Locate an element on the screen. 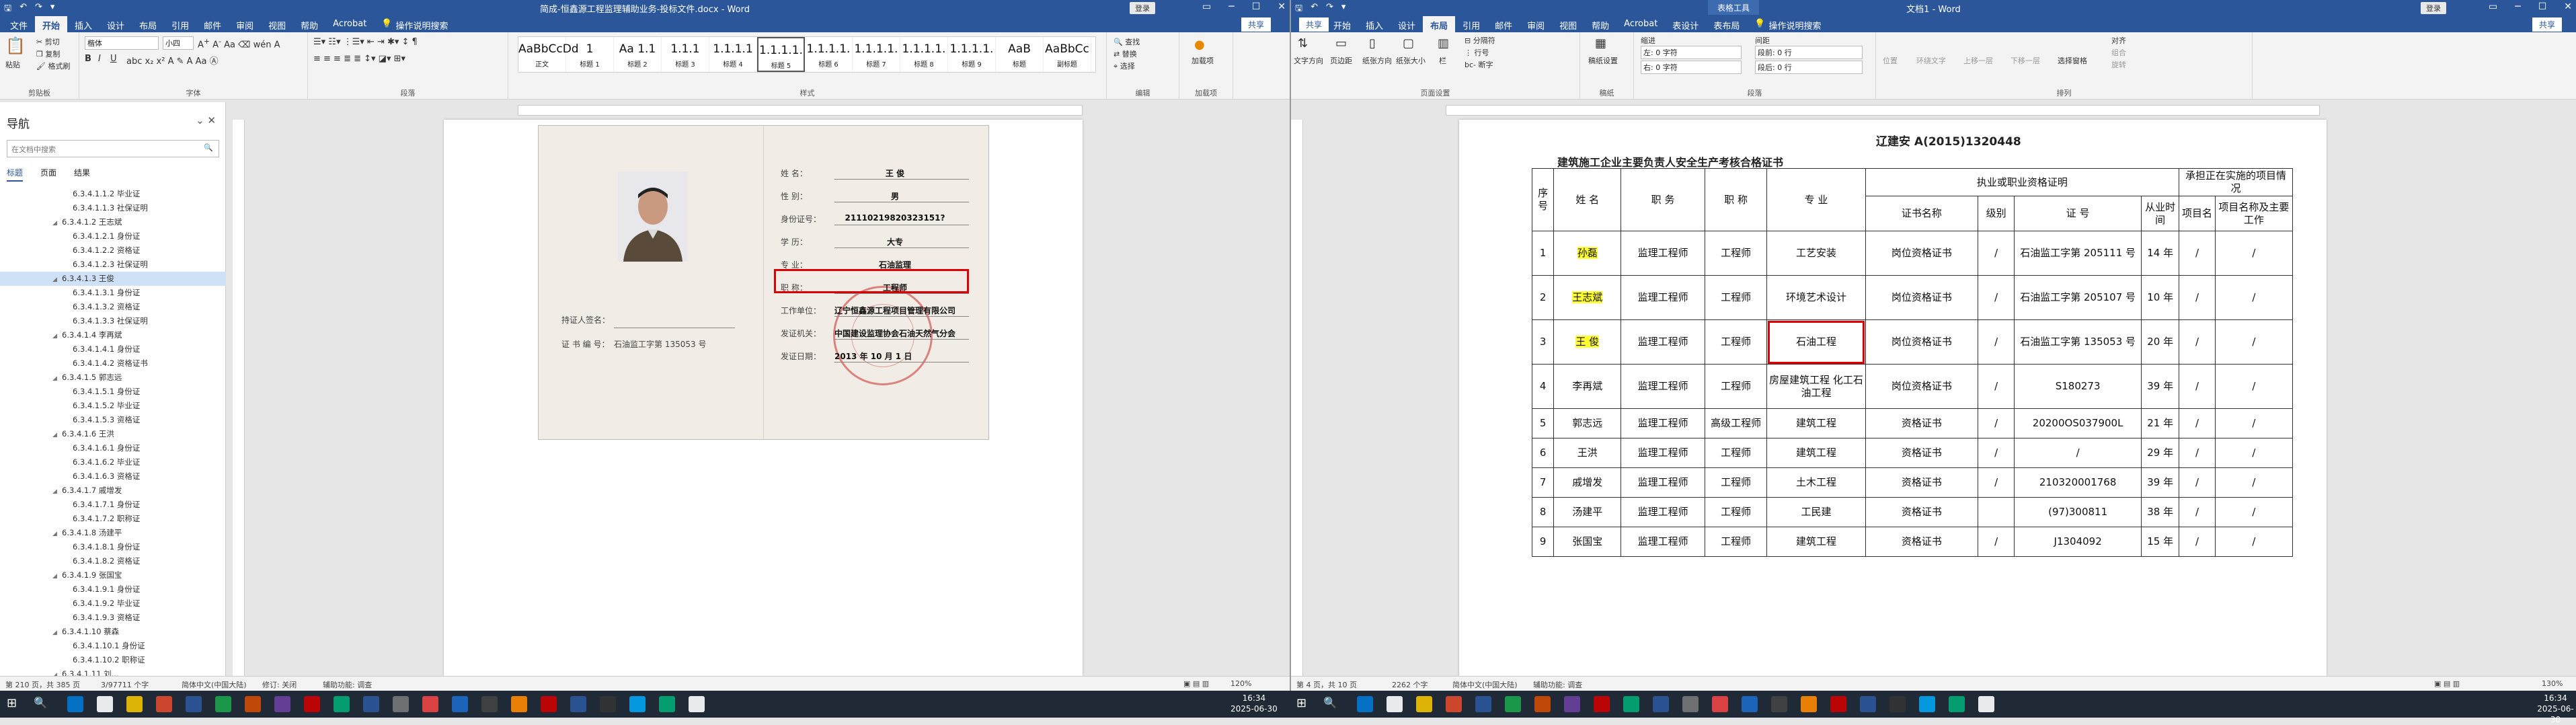 The width and height of the screenshot is (2576, 725). cell-title: 工程师 is located at coordinates (1736, 386).